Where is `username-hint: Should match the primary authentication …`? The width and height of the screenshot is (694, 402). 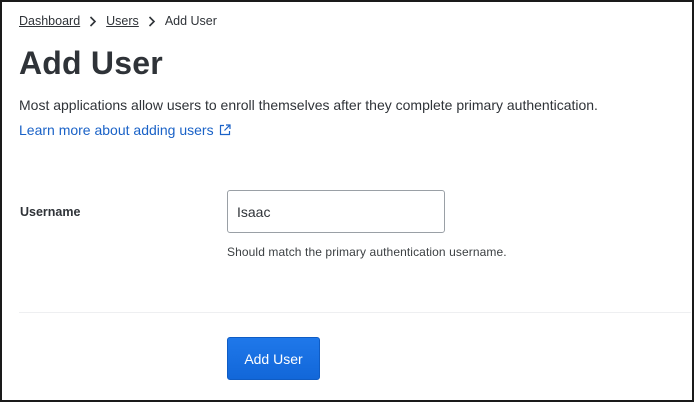
username-hint: Should match the primary authentication … is located at coordinates (367, 252).